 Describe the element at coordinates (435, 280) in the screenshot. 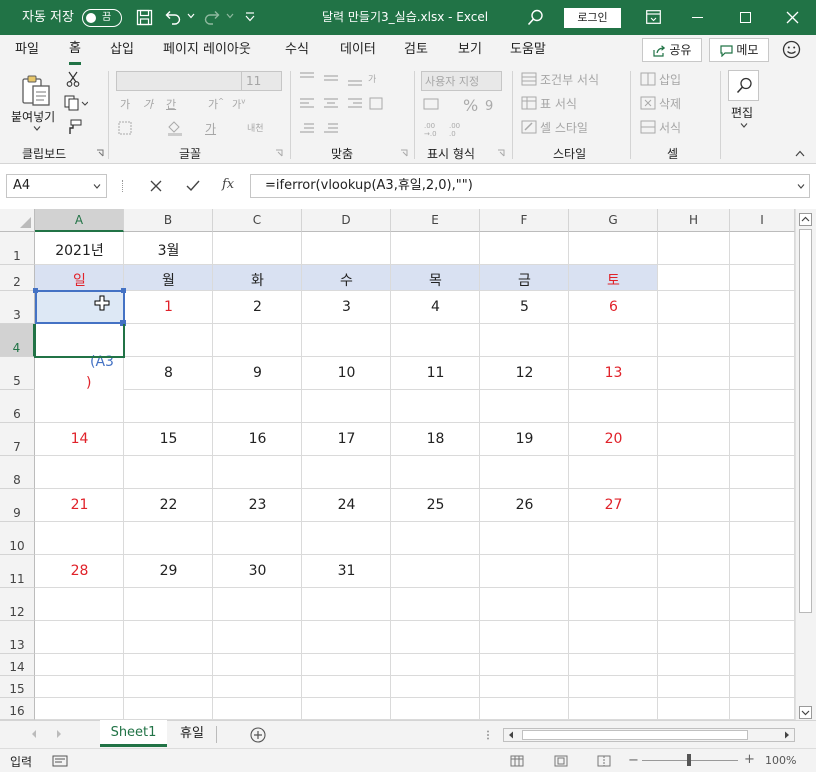

I see `weekday-thu: 목` at that location.